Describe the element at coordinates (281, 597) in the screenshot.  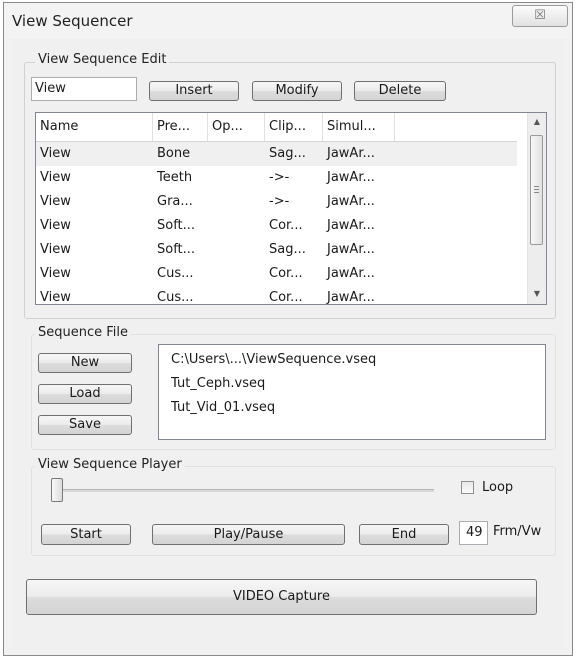
I see `video-capture-button: VIDEO Capture` at that location.